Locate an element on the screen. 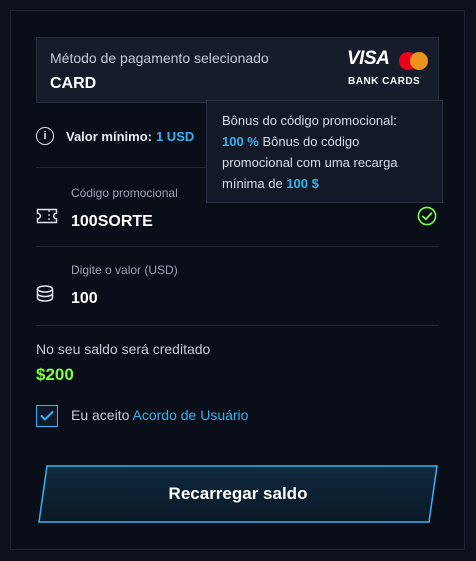 The width and height of the screenshot is (476, 561). check-circle-icon is located at coordinates (427, 216).